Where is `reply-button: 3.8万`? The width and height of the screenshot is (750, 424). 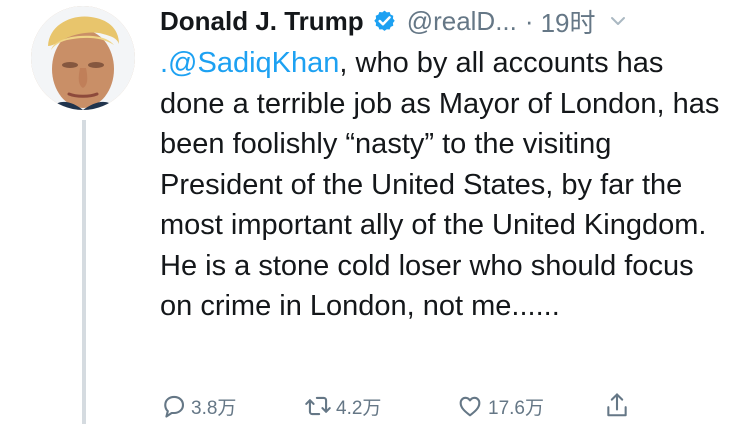 reply-button: 3.8万 is located at coordinates (198, 406).